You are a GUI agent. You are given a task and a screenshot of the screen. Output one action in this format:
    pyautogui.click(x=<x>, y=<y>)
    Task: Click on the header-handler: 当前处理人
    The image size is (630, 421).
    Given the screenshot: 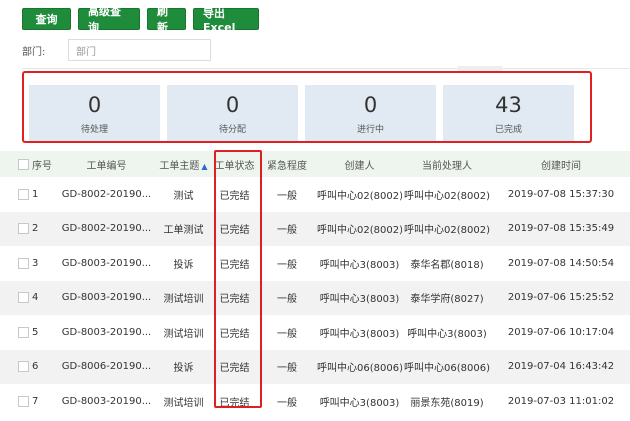 What is the action you would take?
    pyautogui.click(x=447, y=164)
    